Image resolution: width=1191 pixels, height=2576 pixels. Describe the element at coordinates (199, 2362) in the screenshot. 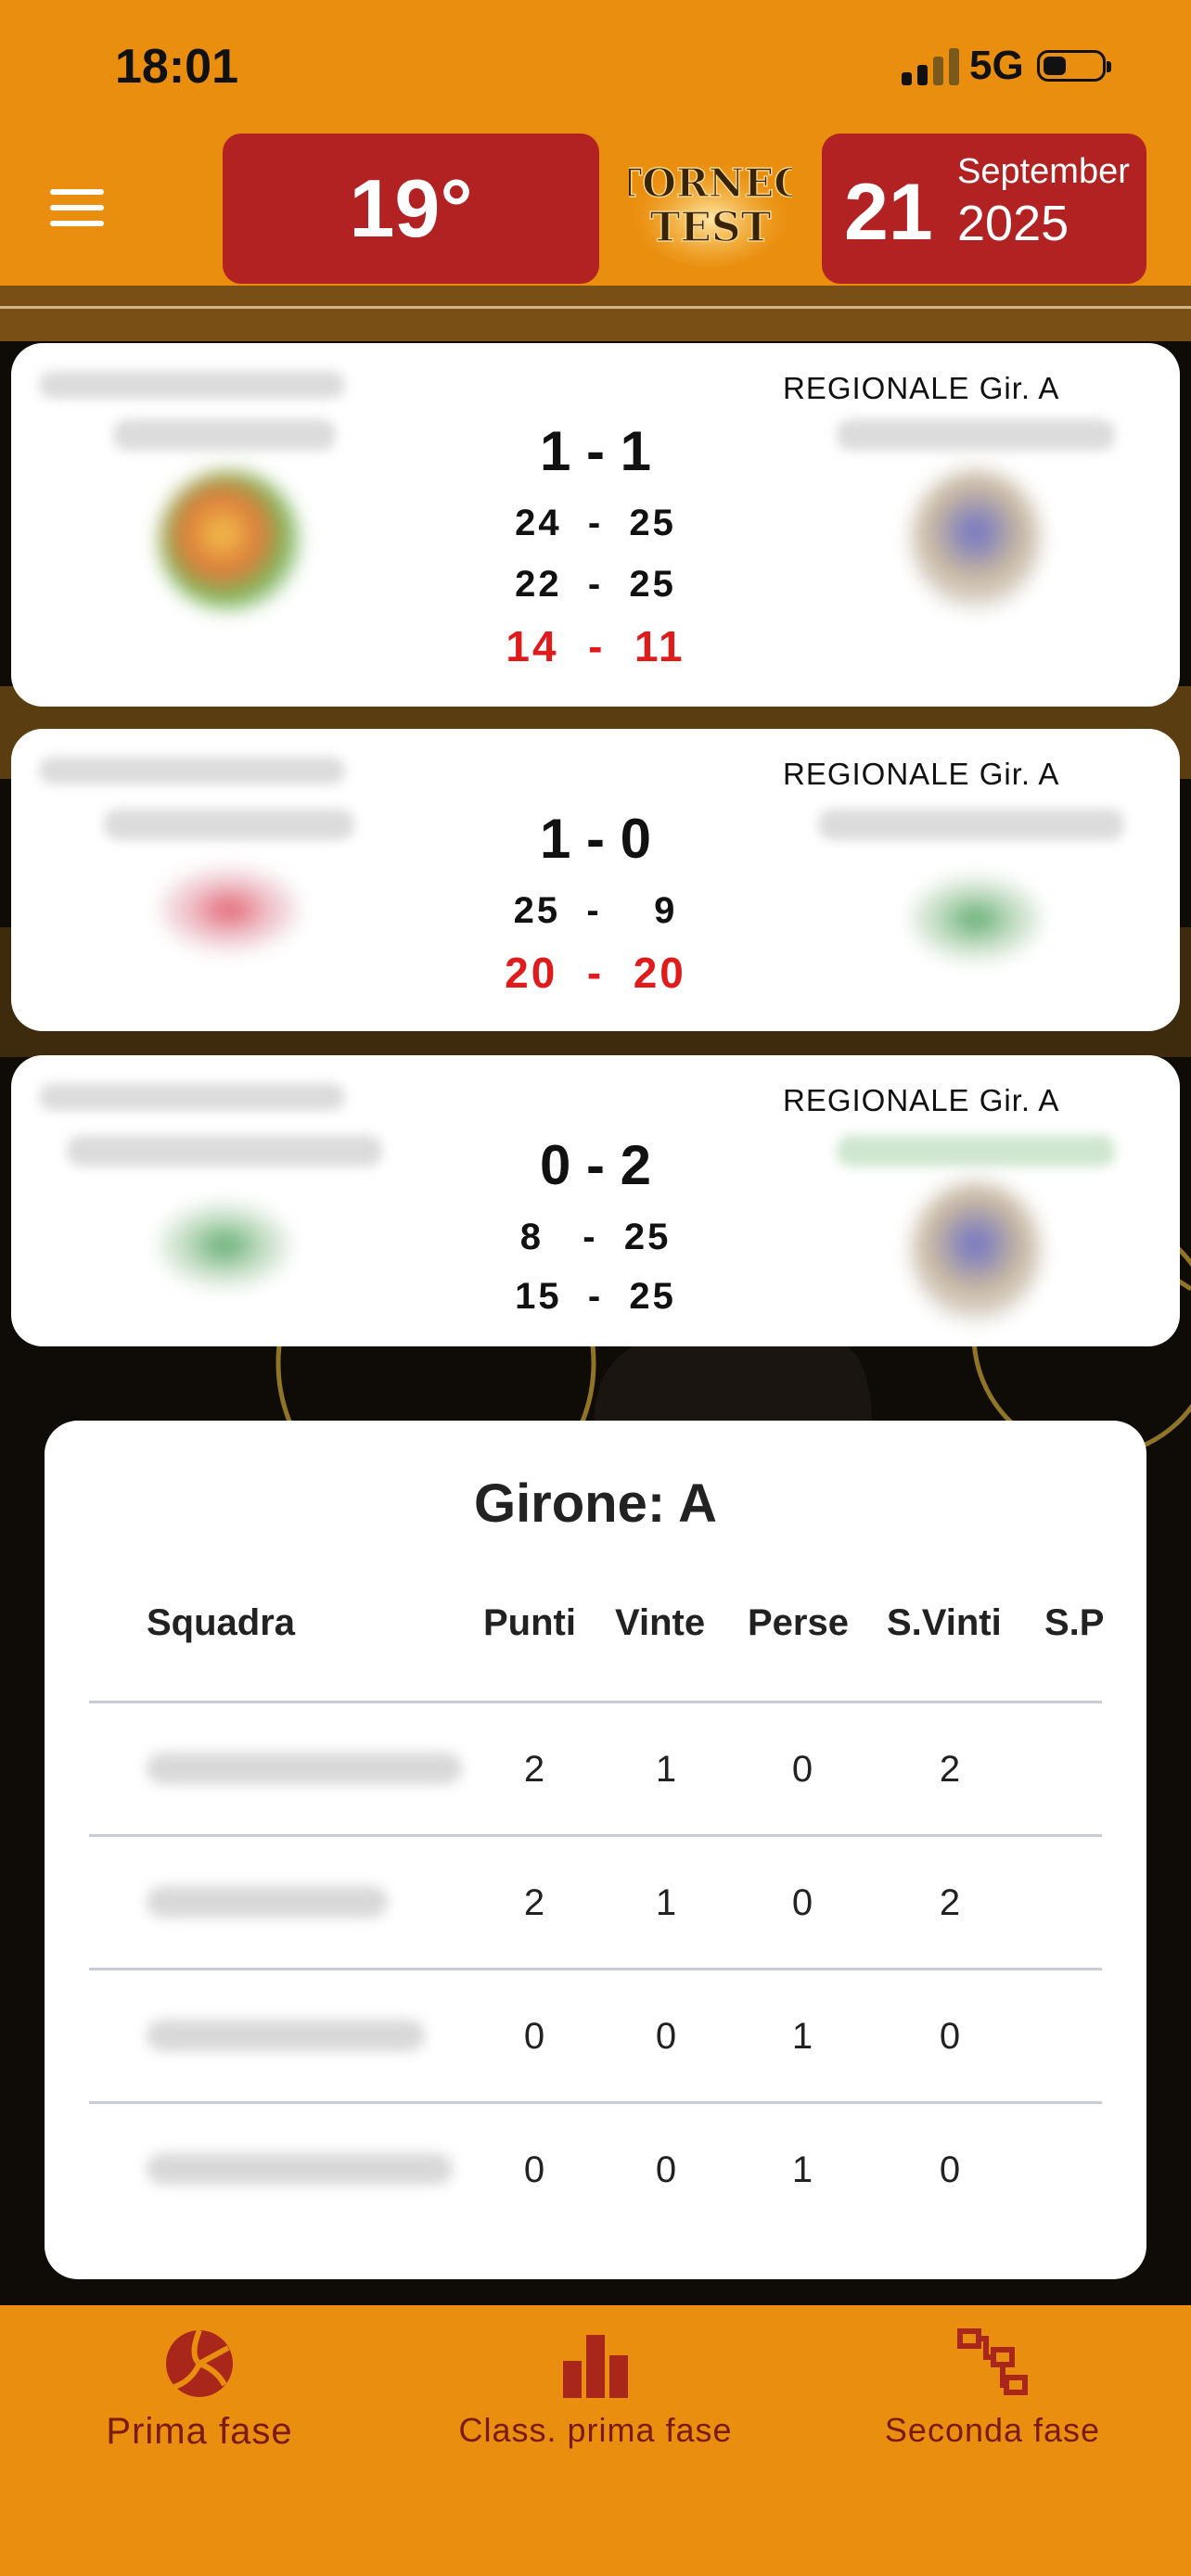

I see `volleyball-icon` at that location.